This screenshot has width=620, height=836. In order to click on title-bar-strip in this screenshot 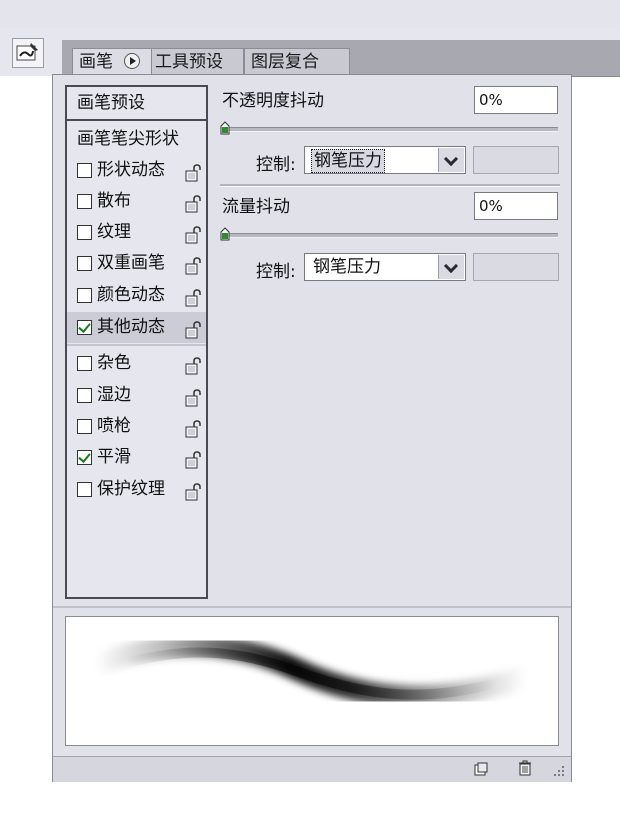, I will do `click(310, 14)`.